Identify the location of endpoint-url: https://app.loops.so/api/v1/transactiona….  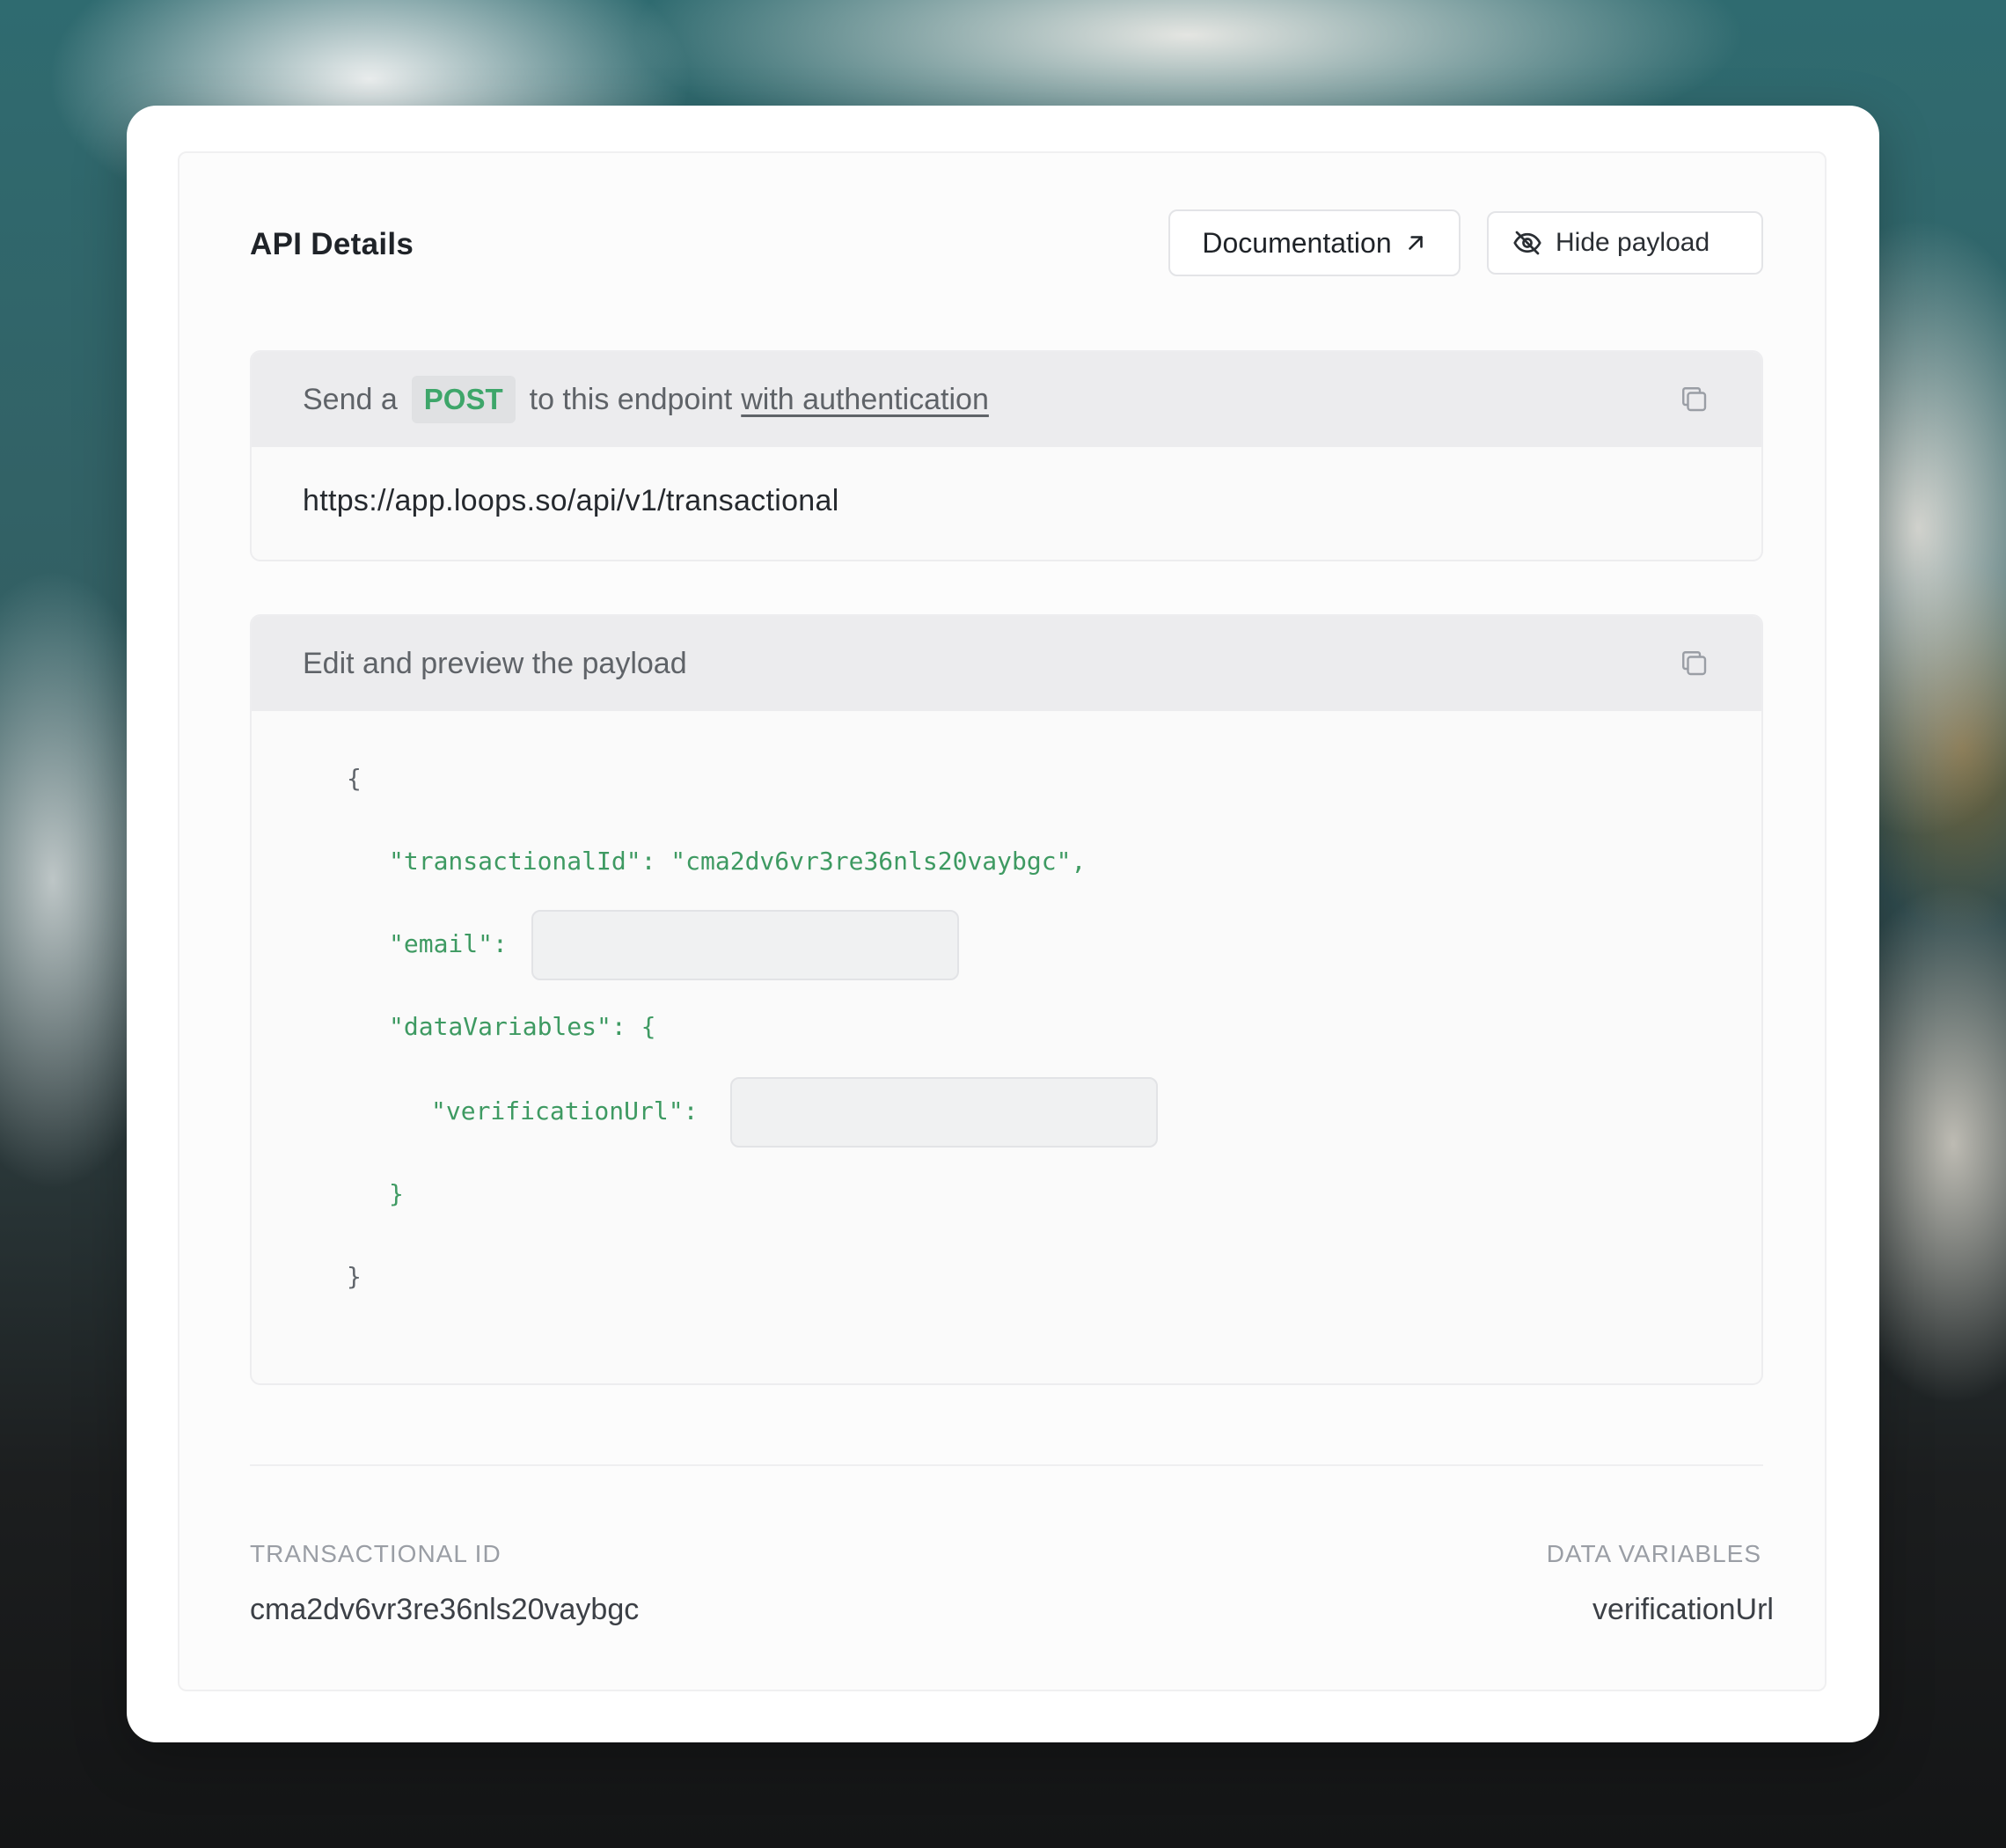
(571, 500).